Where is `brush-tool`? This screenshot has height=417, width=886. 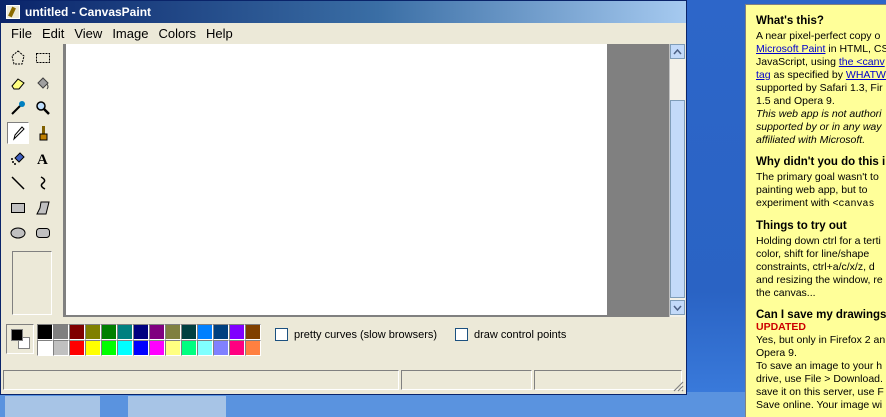 brush-tool is located at coordinates (43, 133).